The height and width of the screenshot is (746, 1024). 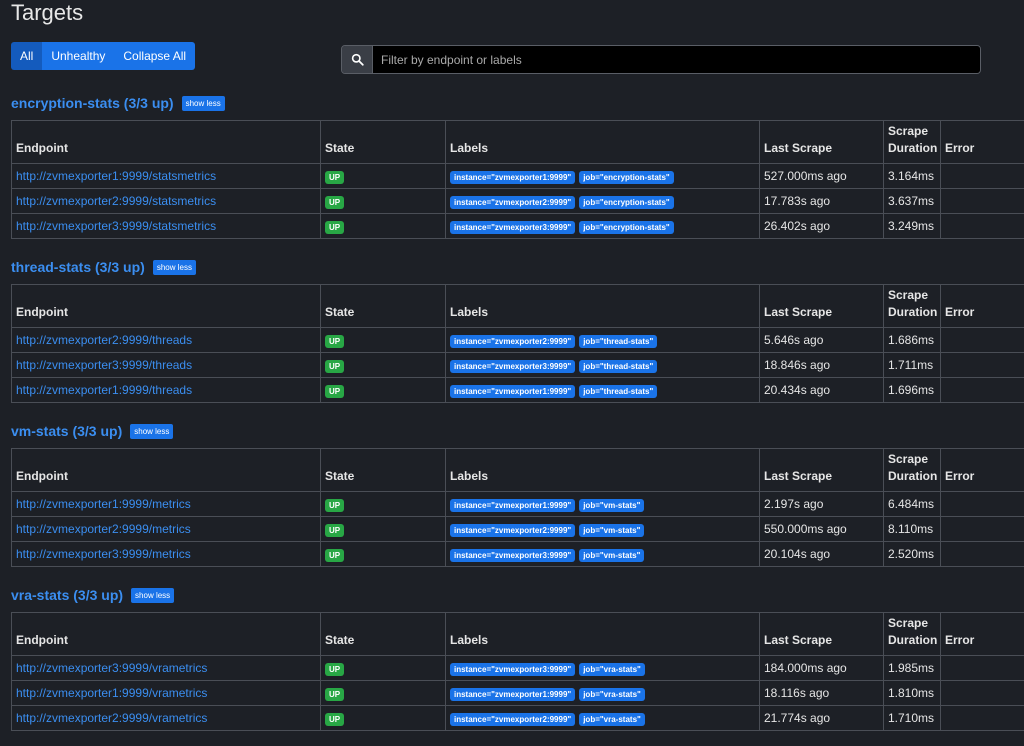 What do you see at coordinates (111, 693) in the screenshot?
I see `endpoint-link: http://zvmexporter1:9999/vrametrics` at bounding box center [111, 693].